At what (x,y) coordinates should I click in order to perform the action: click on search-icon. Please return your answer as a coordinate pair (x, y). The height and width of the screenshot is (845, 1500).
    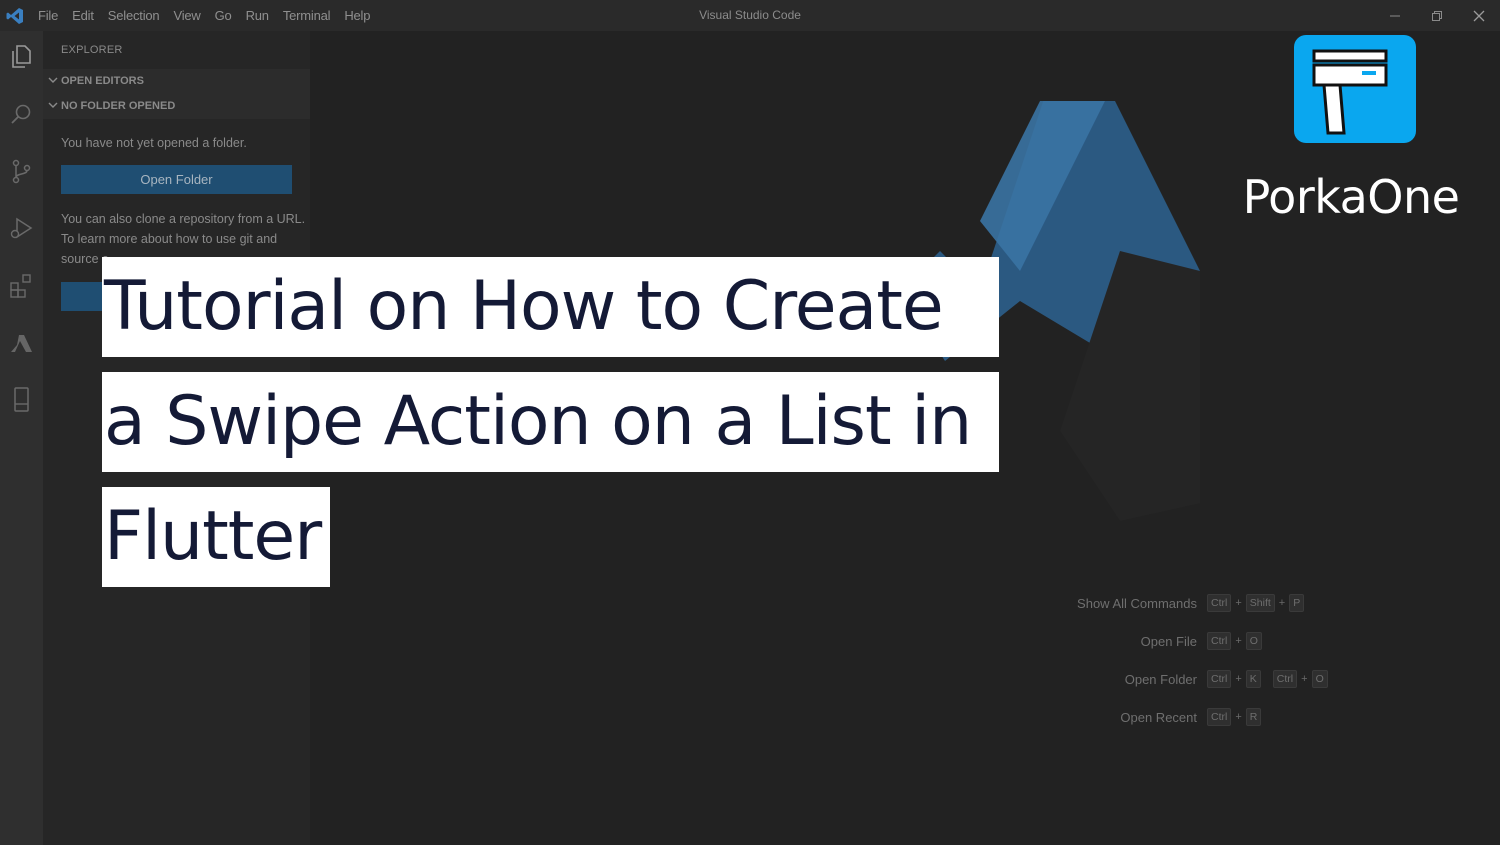
    Looking at the image, I should click on (21, 114).